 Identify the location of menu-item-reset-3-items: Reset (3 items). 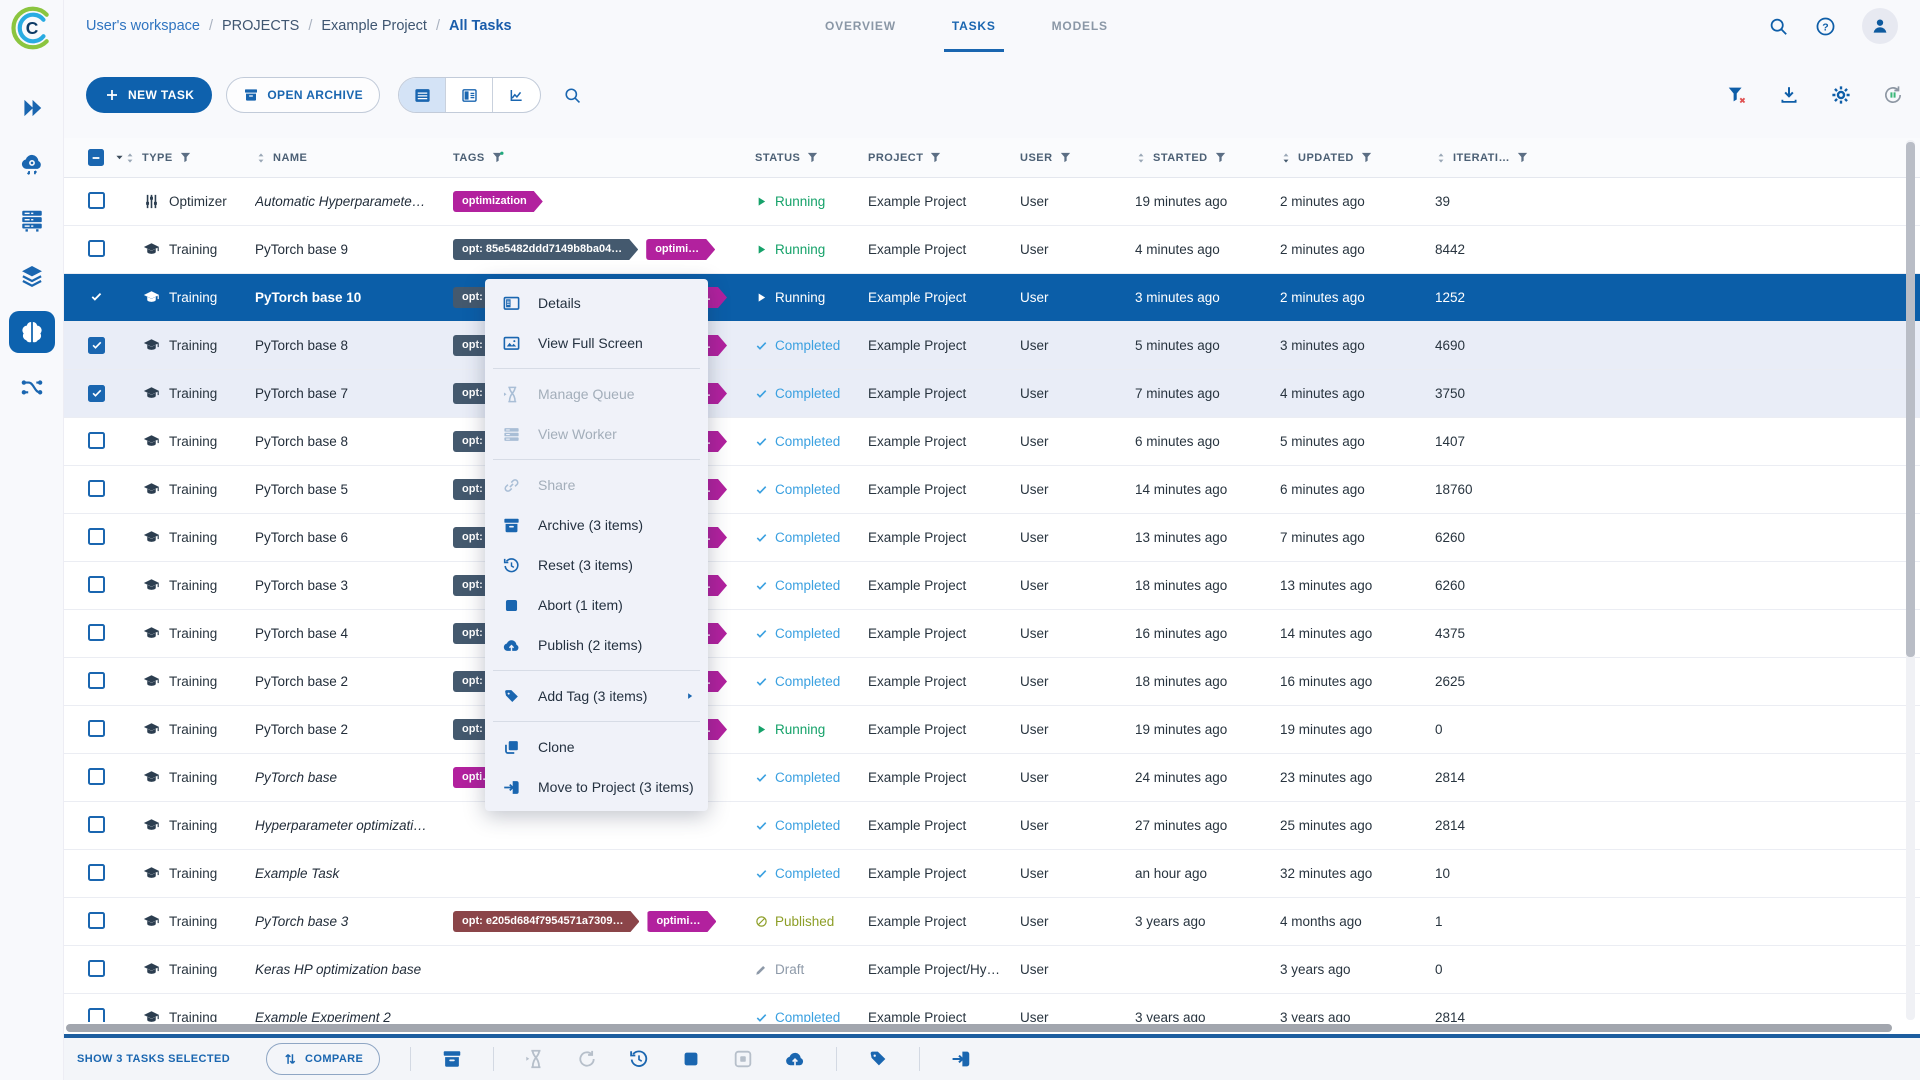
(596, 565).